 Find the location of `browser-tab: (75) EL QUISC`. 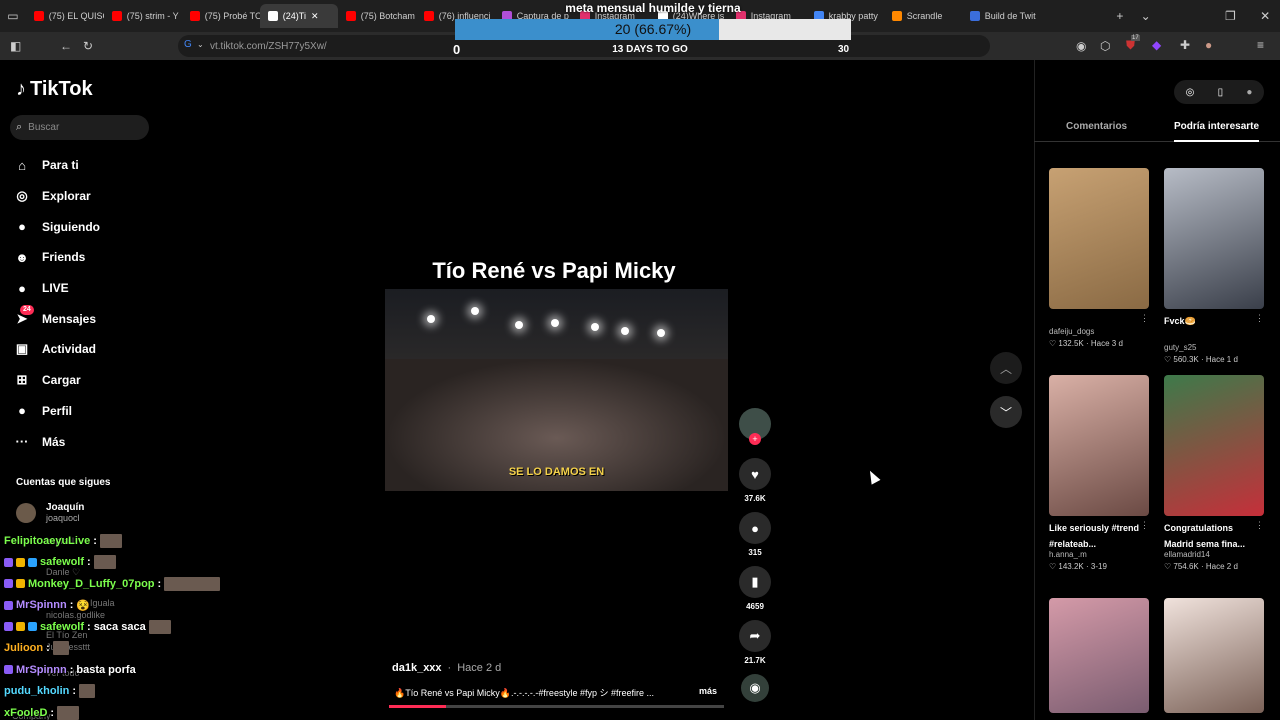

browser-tab: (75) EL QUISC is located at coordinates (65, 16).